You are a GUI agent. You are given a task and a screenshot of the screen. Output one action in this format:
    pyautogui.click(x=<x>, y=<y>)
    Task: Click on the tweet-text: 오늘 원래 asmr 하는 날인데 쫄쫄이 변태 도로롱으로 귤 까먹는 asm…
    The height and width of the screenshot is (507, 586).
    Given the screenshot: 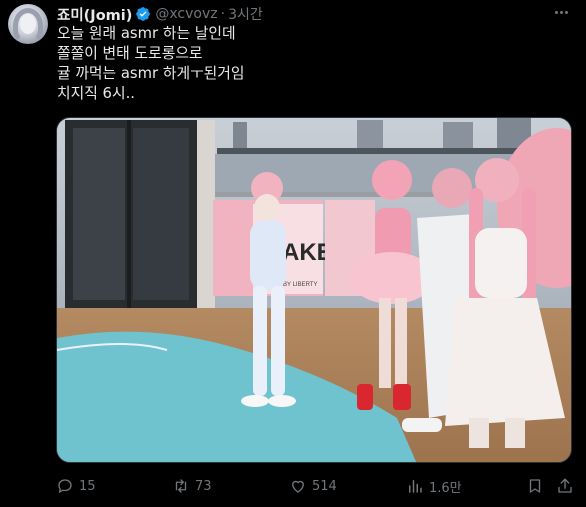 What is the action you would take?
    pyautogui.click(x=151, y=64)
    